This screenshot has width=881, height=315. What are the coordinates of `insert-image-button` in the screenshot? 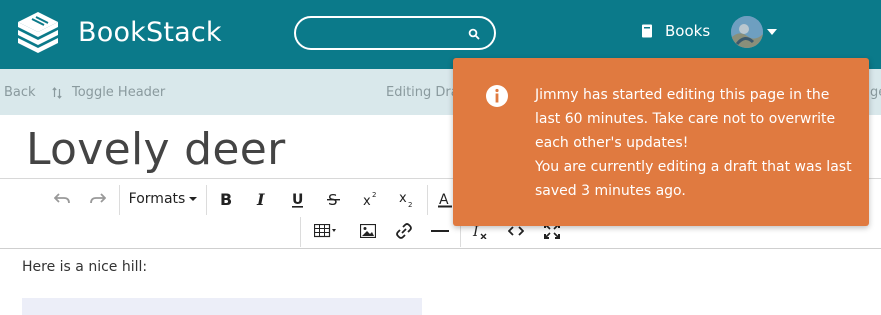 It's located at (368, 231).